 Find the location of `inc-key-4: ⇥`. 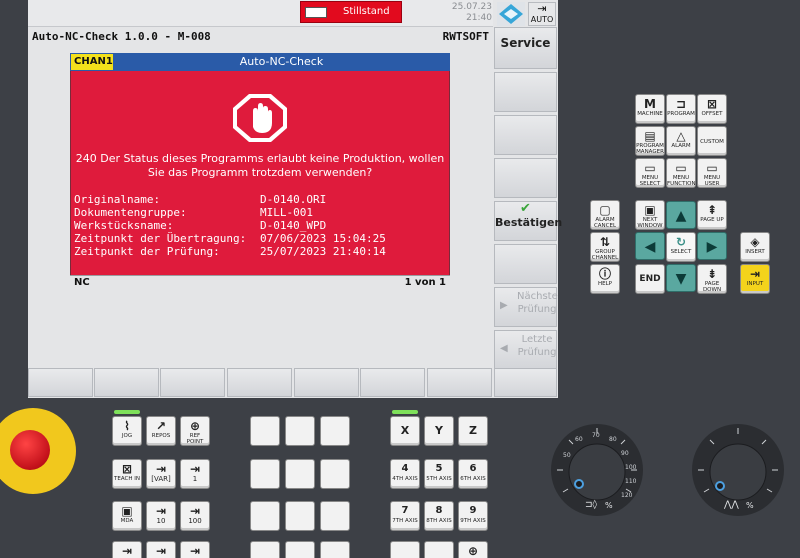

inc-key-4: ⇥ is located at coordinates (161, 549).